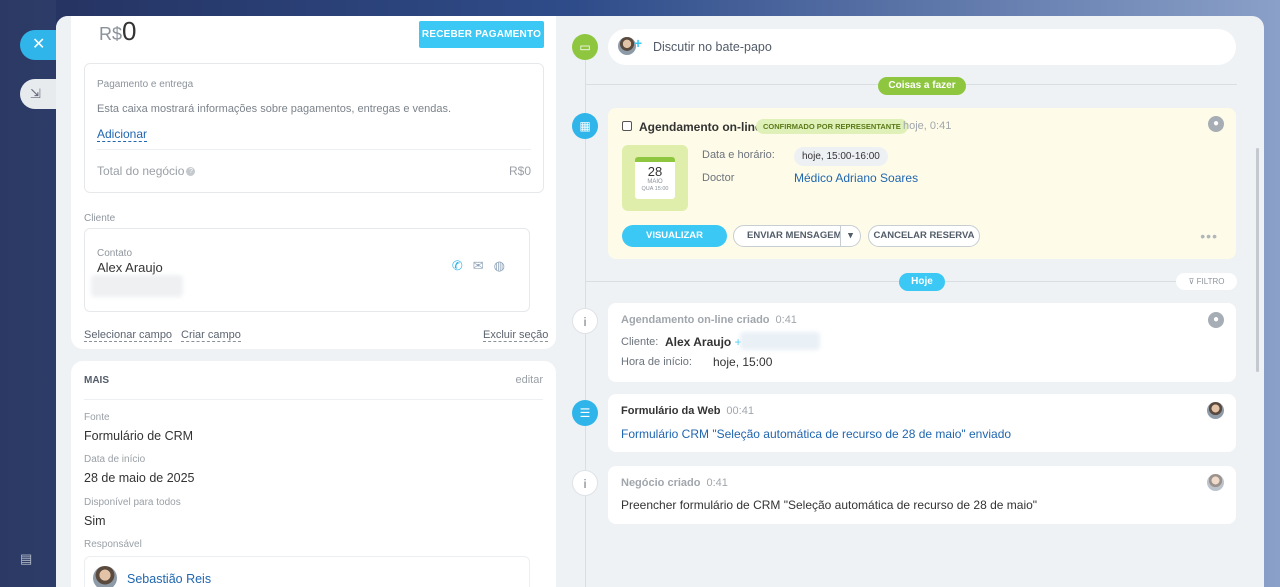 This screenshot has width=1280, height=587. I want to click on deal-amount: R$0, so click(118, 31).